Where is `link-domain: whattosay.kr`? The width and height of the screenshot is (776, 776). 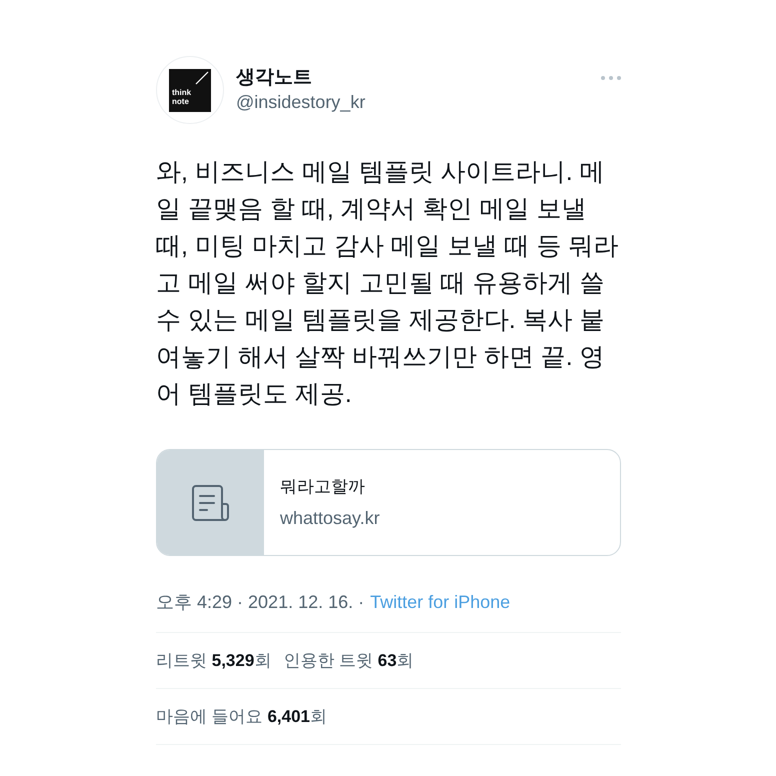
link-domain: whattosay.kr is located at coordinates (330, 518).